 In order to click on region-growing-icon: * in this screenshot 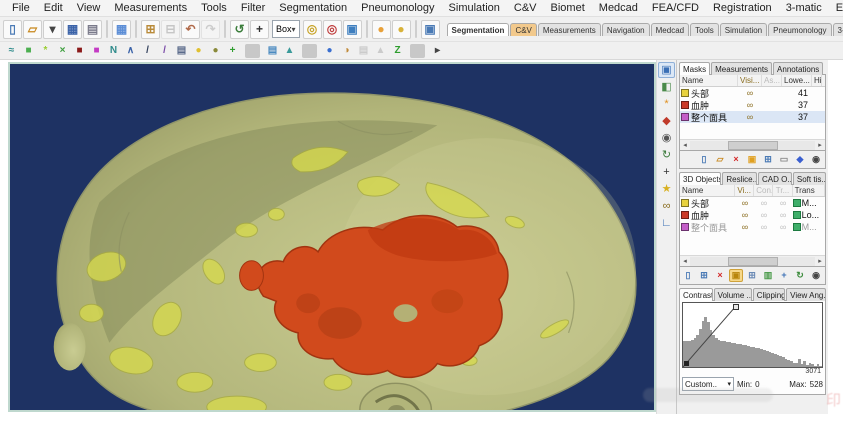, I will do `click(45, 51)`.